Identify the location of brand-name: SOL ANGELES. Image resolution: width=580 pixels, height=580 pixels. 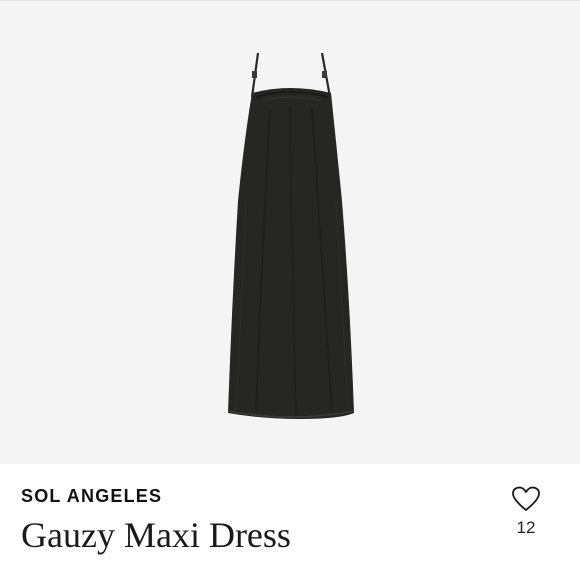
(91, 496).